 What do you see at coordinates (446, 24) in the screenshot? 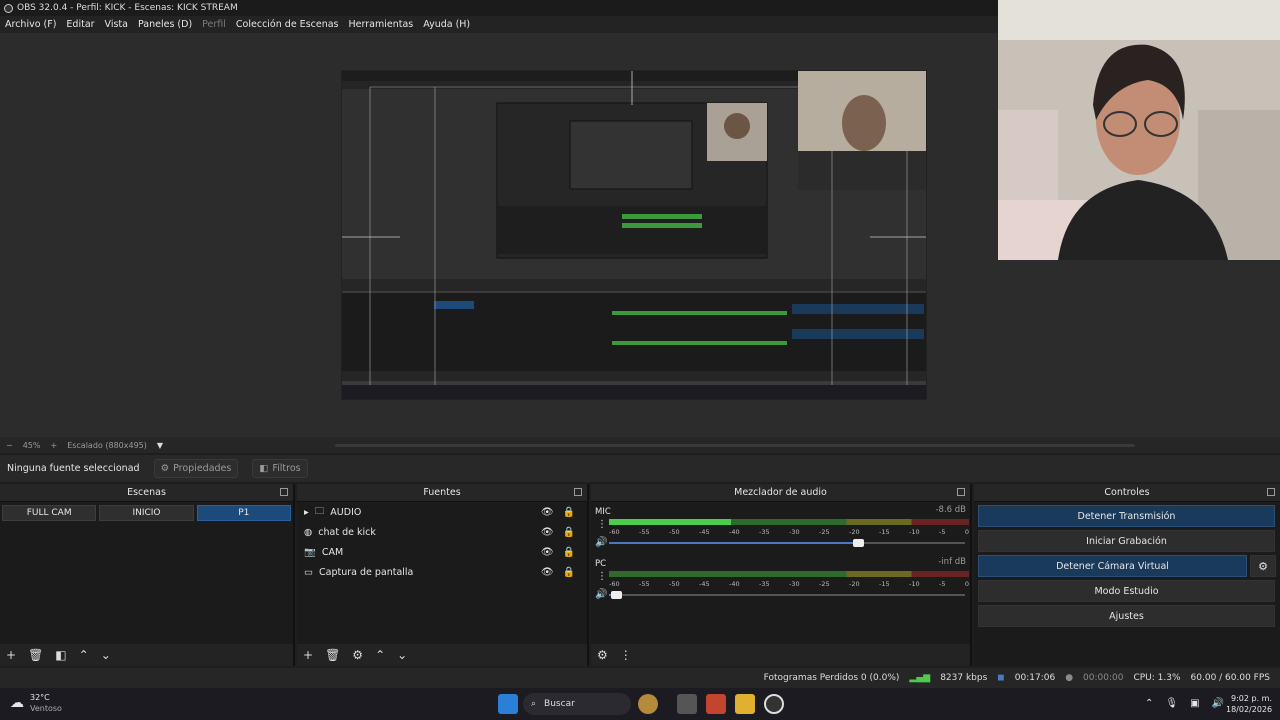
I see `menu-ayuda: Ayuda (H)` at bounding box center [446, 24].